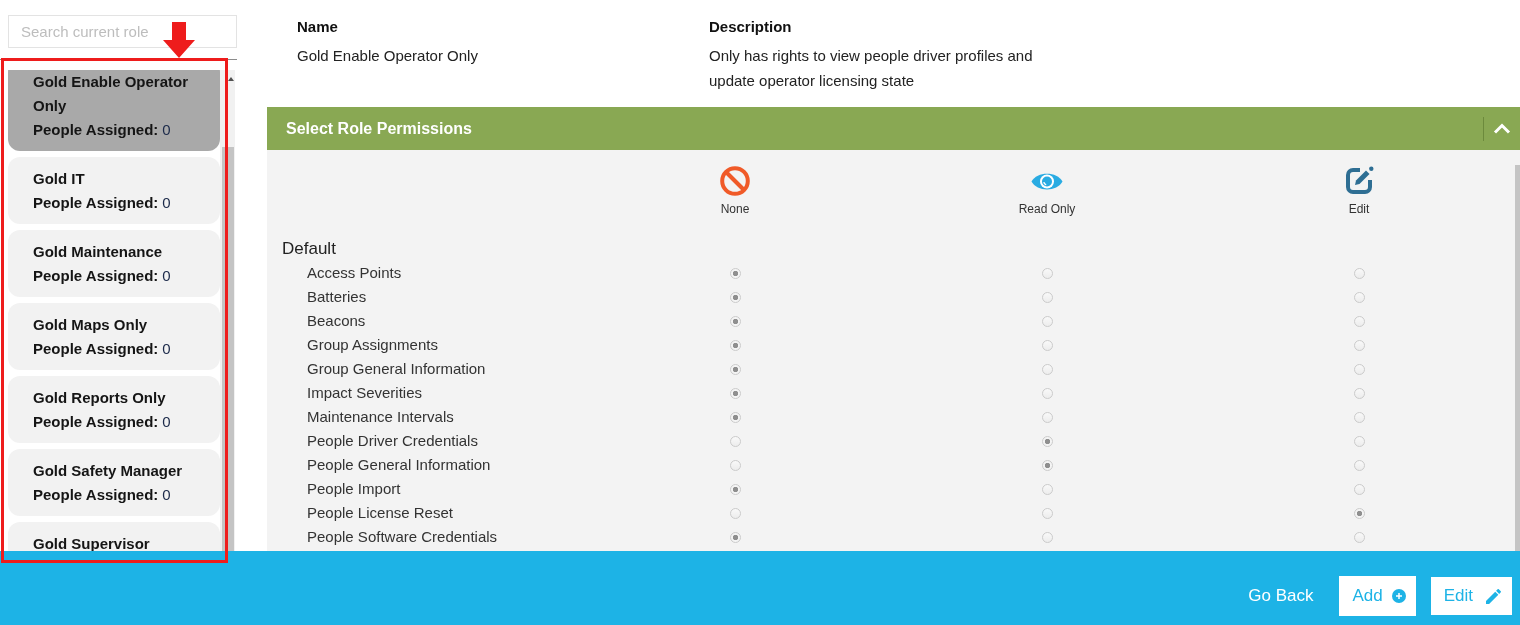 The height and width of the screenshot is (625, 1520). What do you see at coordinates (1047, 209) in the screenshot?
I see `column-label: Read Only` at bounding box center [1047, 209].